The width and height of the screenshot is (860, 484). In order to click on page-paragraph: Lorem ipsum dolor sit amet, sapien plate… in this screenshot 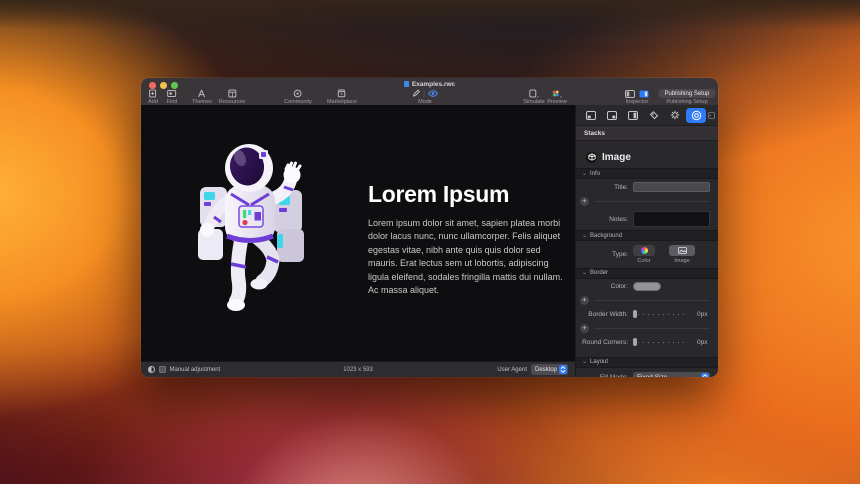, I will do `click(465, 257)`.